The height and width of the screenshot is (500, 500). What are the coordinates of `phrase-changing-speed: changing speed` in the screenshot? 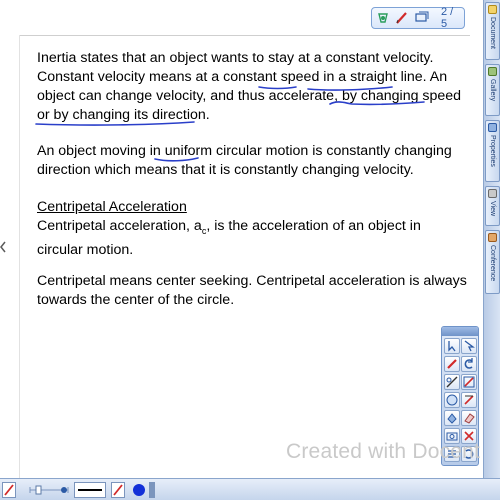 It's located at (411, 96).